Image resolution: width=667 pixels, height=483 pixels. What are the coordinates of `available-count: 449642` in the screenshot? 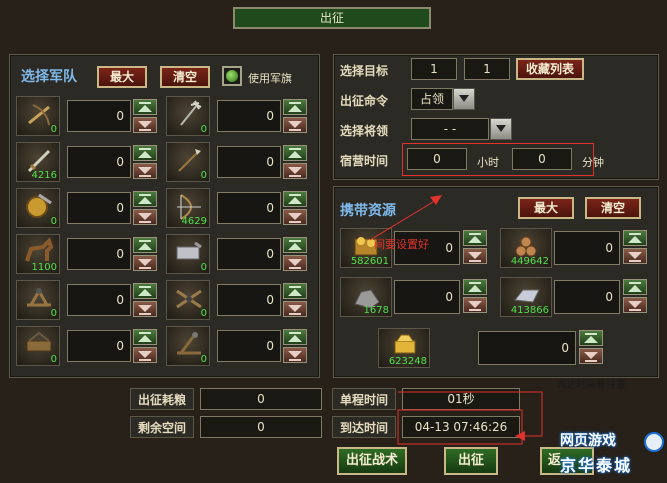 It's located at (529, 261).